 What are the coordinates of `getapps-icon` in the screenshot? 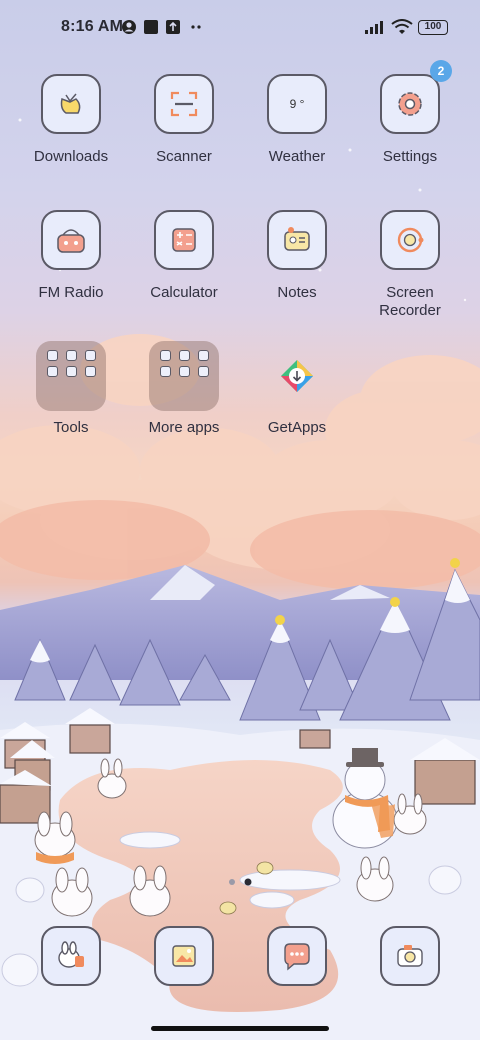 It's located at (297, 376).